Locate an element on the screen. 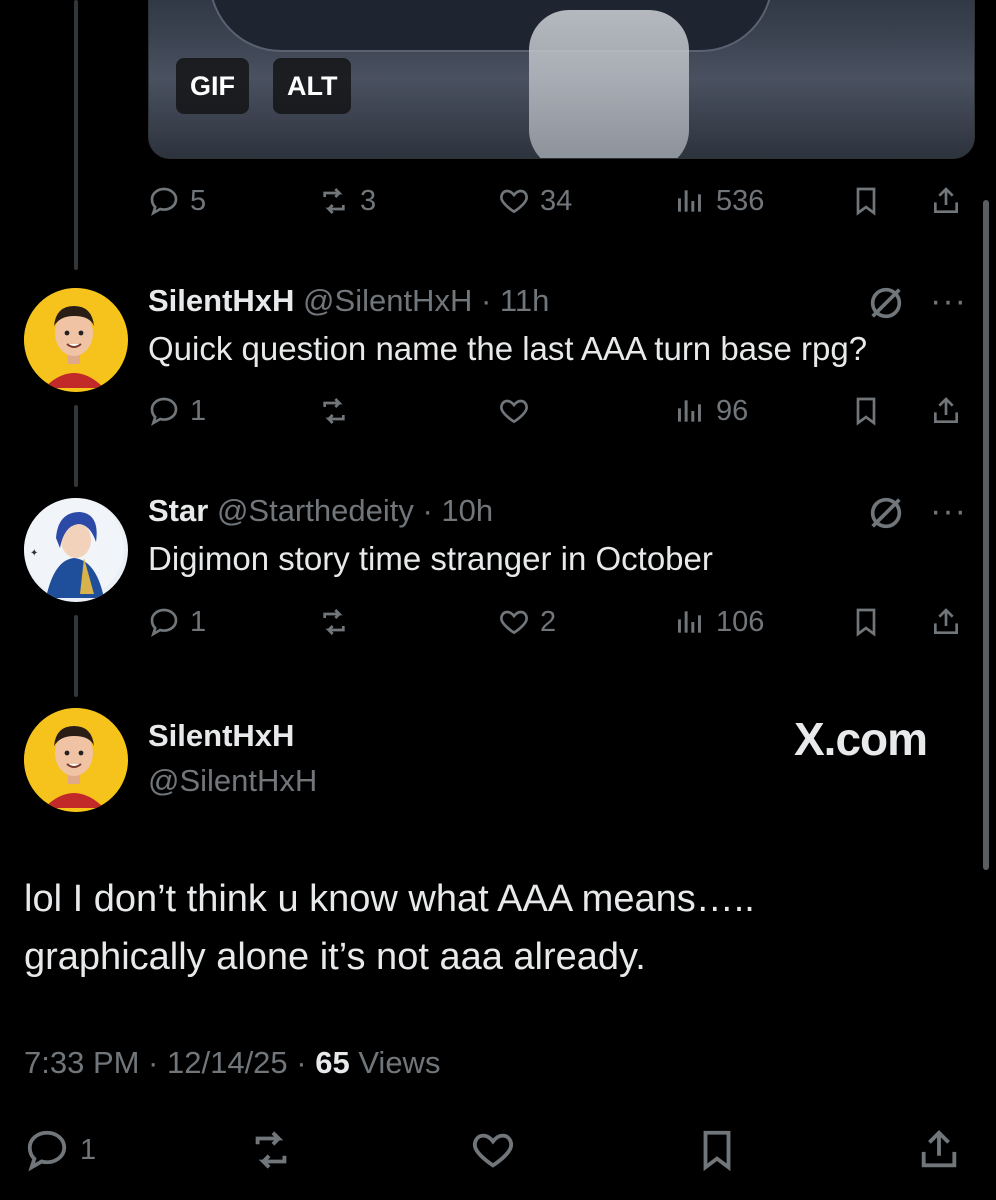  views-button: 106 is located at coordinates (719, 622).